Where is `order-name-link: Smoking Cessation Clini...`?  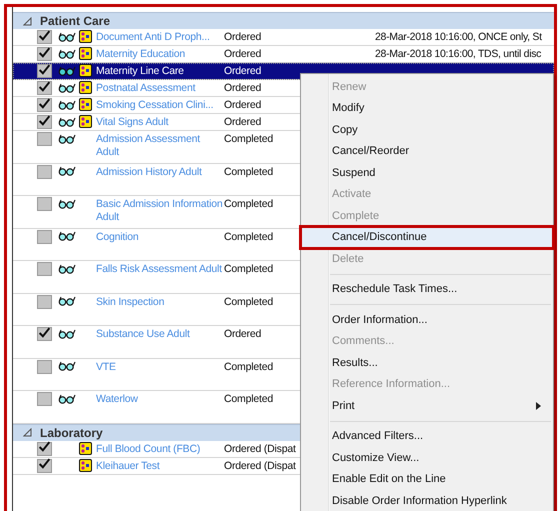 order-name-link: Smoking Cessation Clini... is located at coordinates (155, 104).